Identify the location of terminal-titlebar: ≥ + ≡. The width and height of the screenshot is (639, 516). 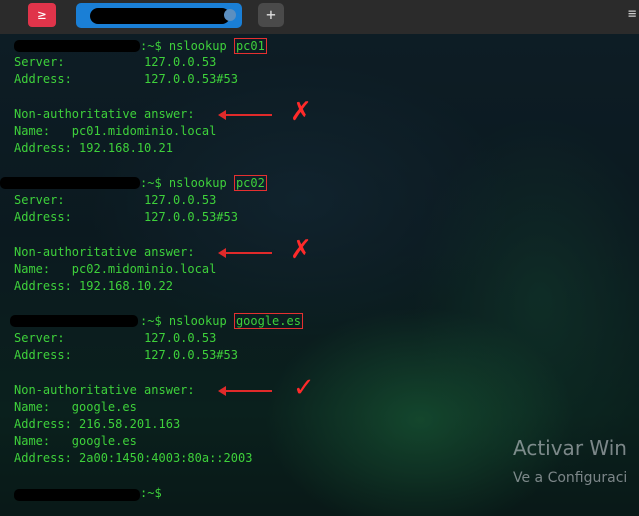
(319, 17).